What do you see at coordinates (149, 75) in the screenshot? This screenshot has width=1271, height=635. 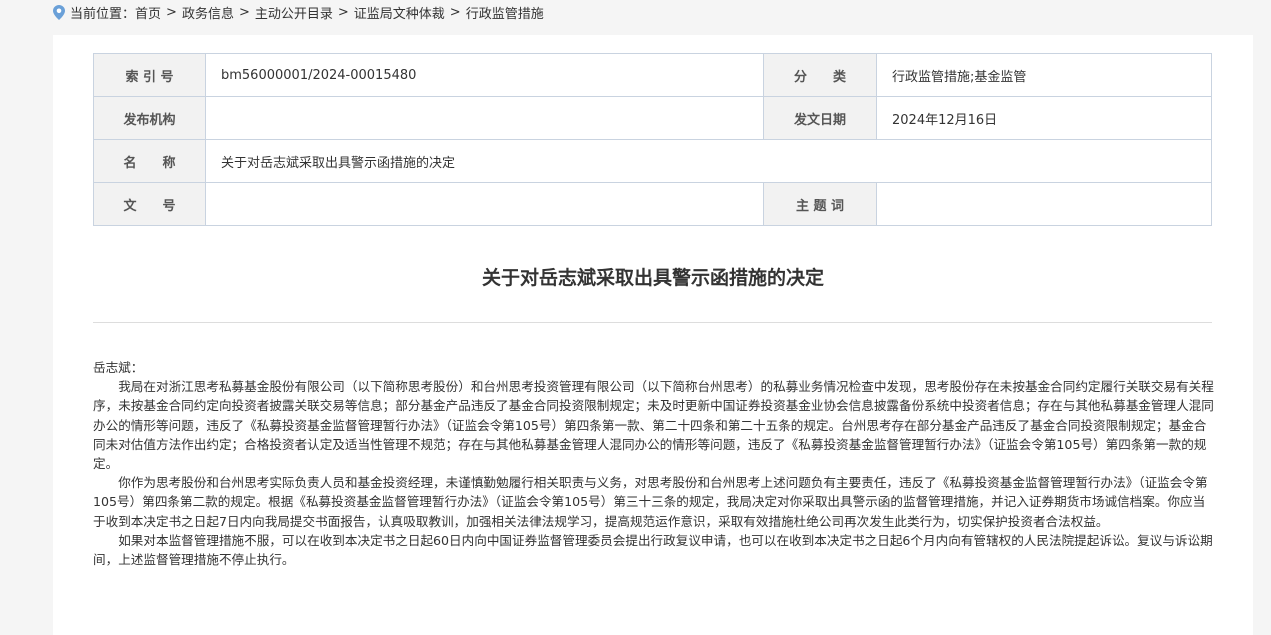 I see `index-label: 索 引 号` at bounding box center [149, 75].